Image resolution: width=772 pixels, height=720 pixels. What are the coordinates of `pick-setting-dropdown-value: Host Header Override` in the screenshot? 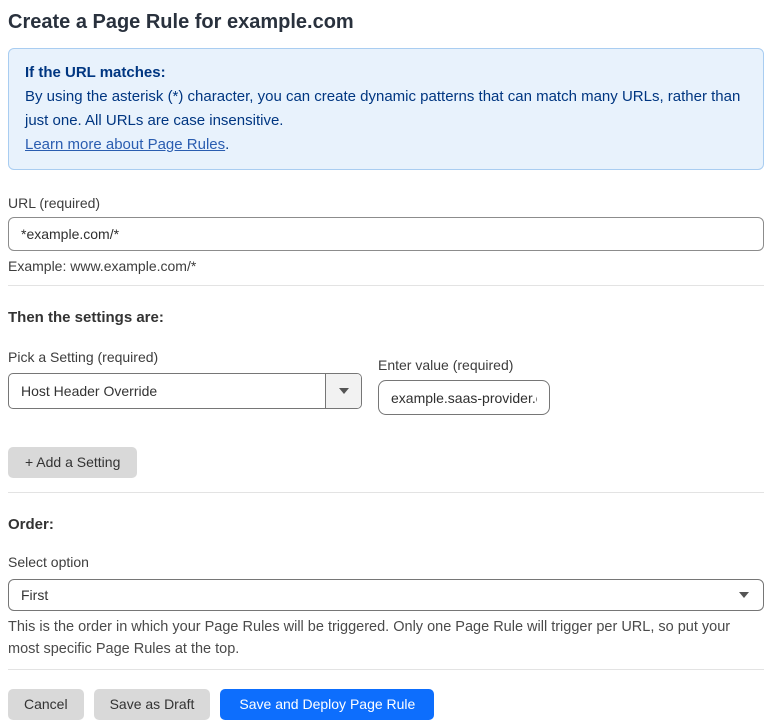 It's located at (89, 391).